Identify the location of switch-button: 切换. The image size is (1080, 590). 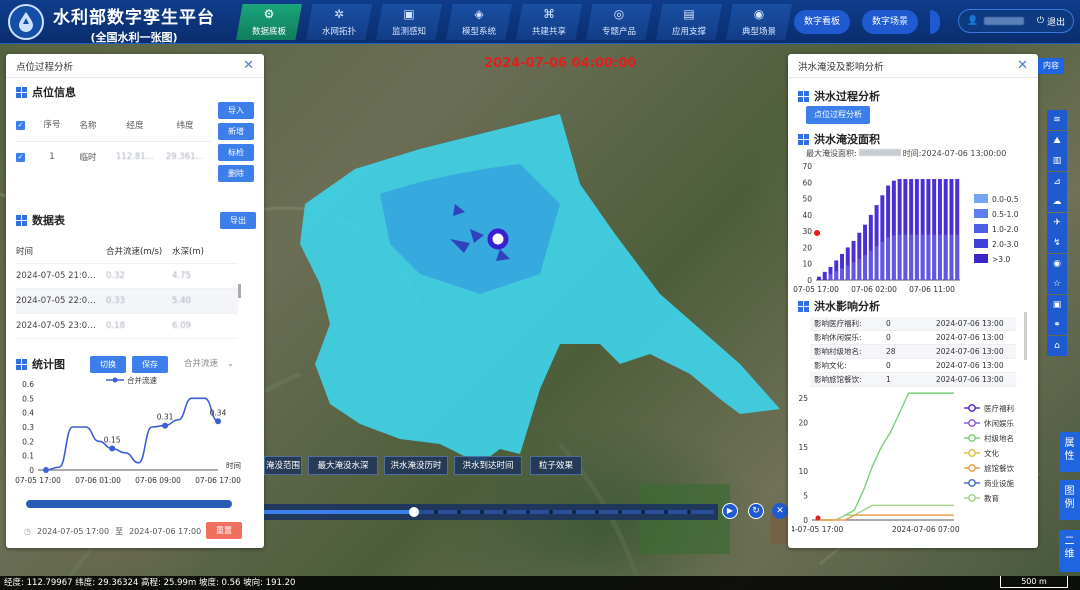
(108, 364).